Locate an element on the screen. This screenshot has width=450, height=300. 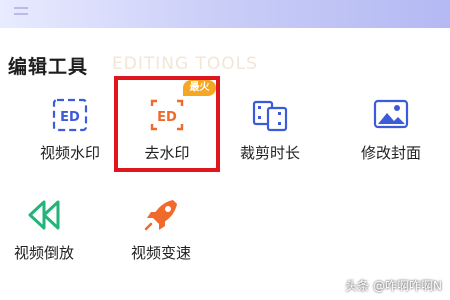
tool-change-cover: 修改封面 is located at coordinates (391, 134).